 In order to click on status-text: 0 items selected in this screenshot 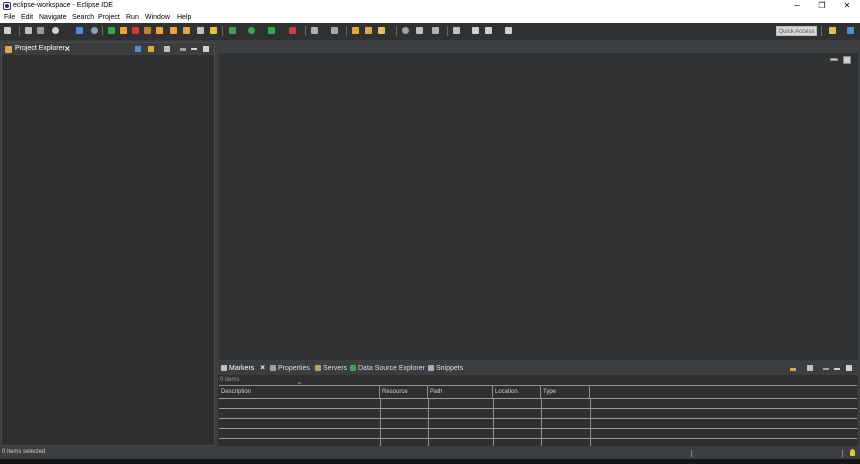, I will do `click(24, 452)`.